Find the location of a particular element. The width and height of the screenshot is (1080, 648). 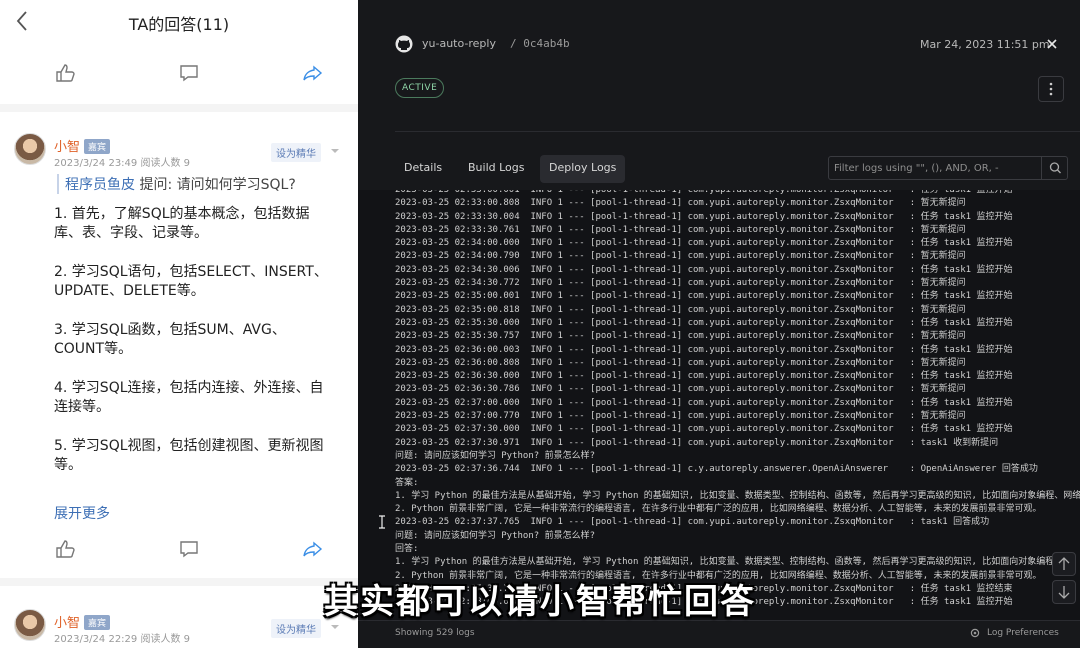

guest-badge: 嘉宾 is located at coordinates (97, 146).